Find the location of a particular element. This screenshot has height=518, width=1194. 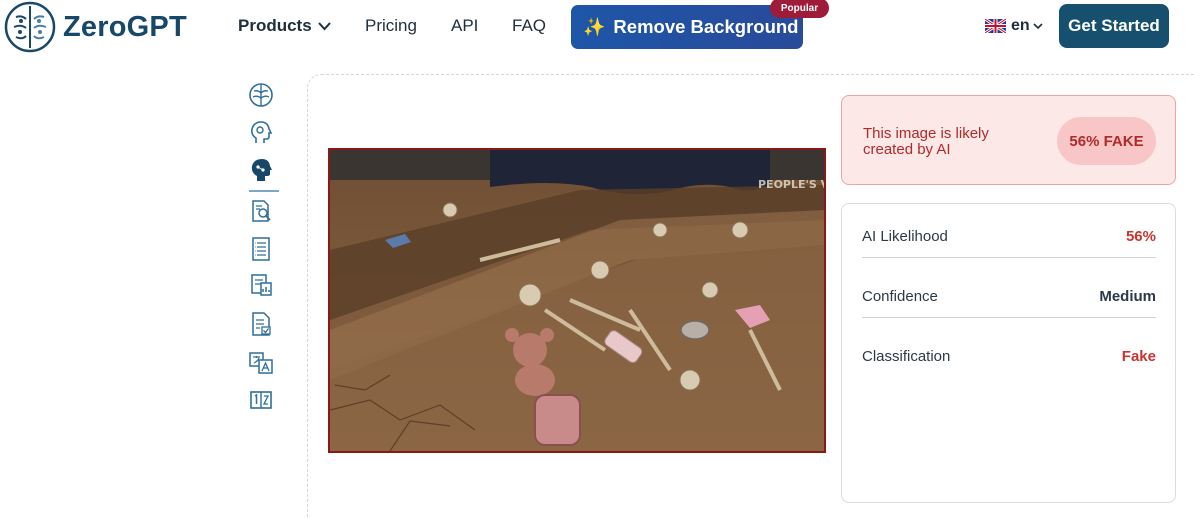

language-code: en is located at coordinates (1020, 25).